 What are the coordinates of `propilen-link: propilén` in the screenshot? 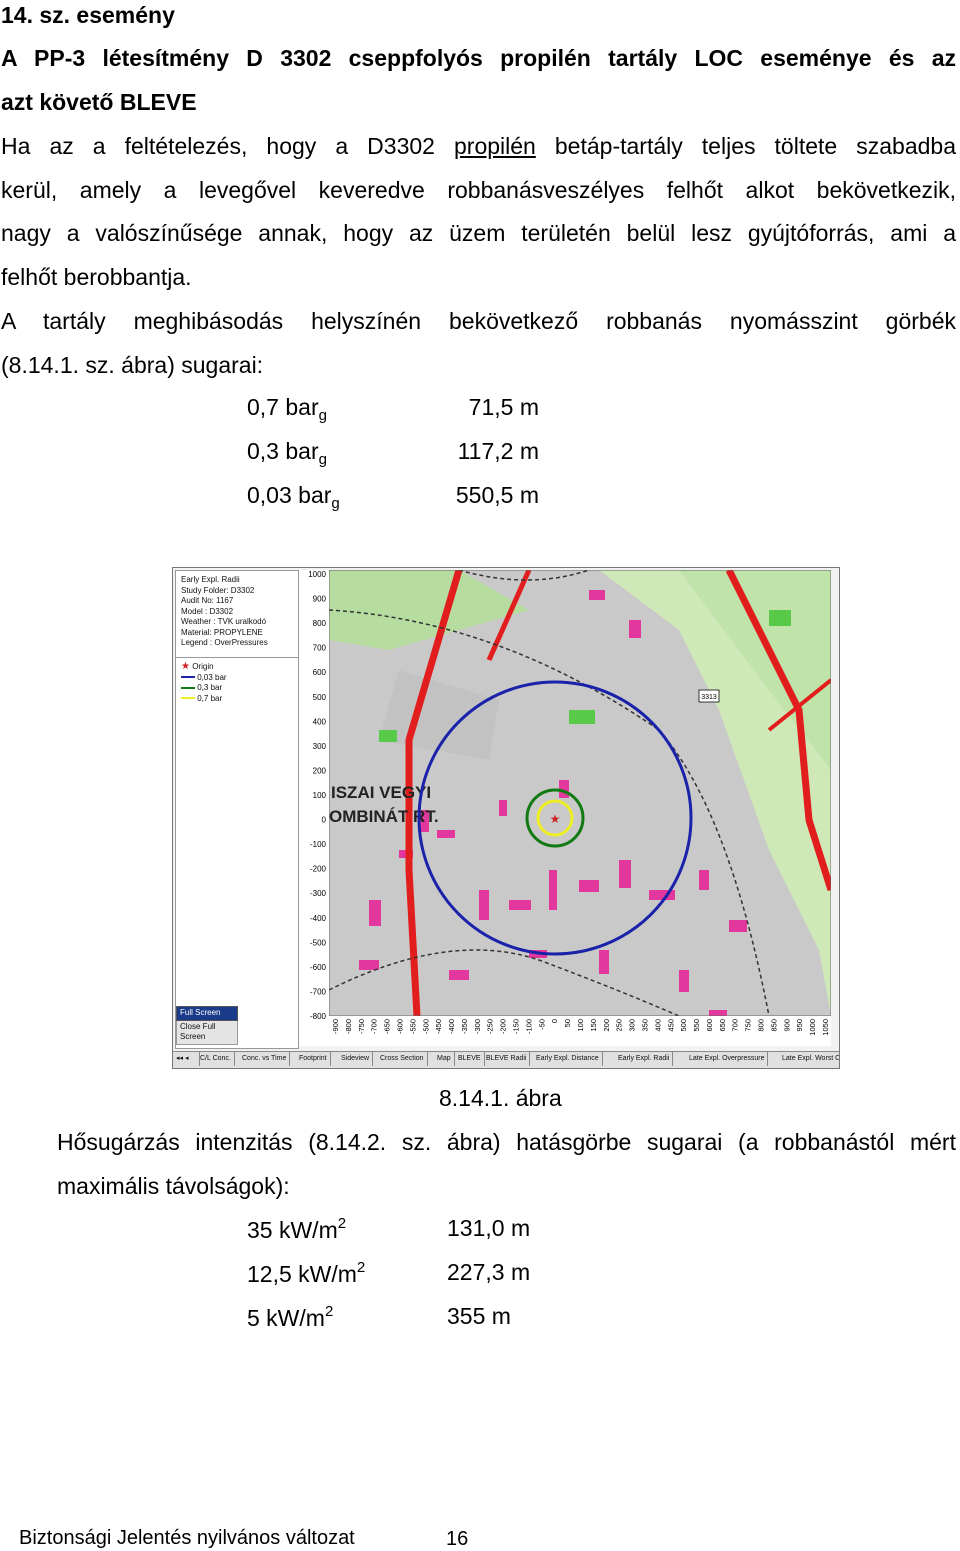 It's located at (495, 146).